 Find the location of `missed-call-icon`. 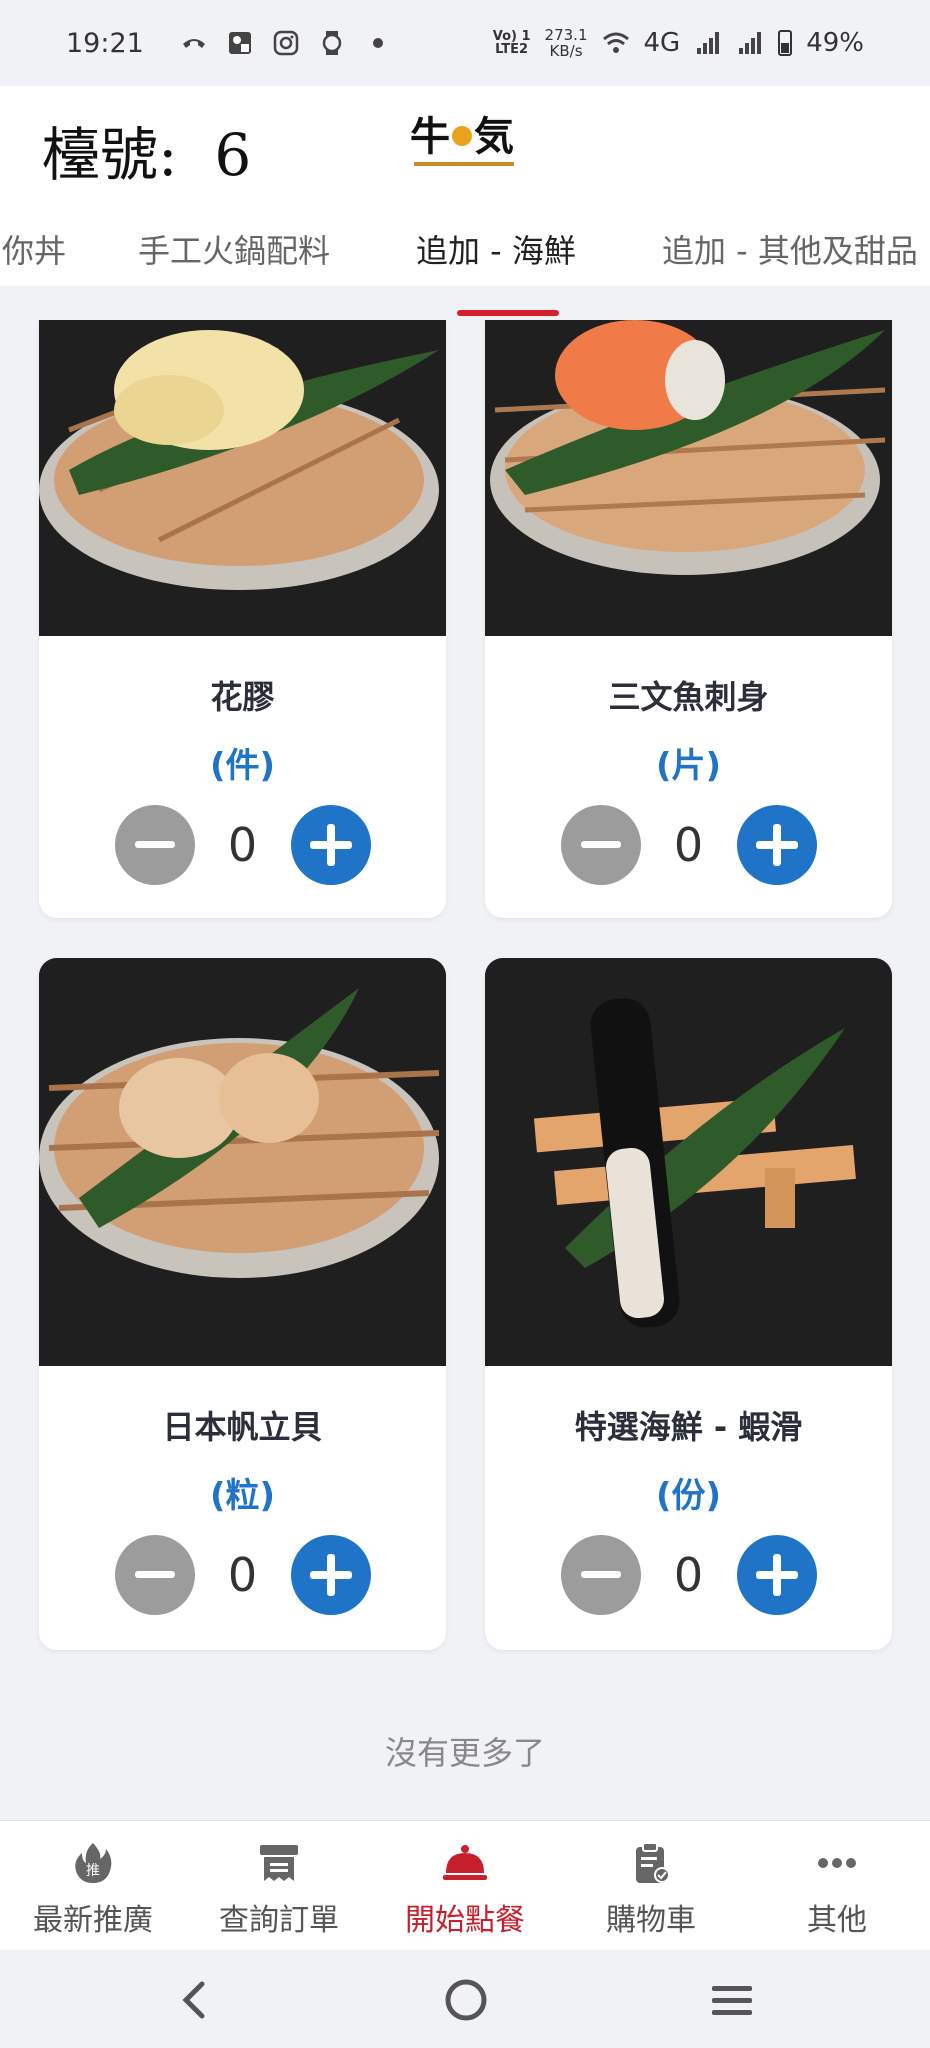

missed-call-icon is located at coordinates (194, 43).